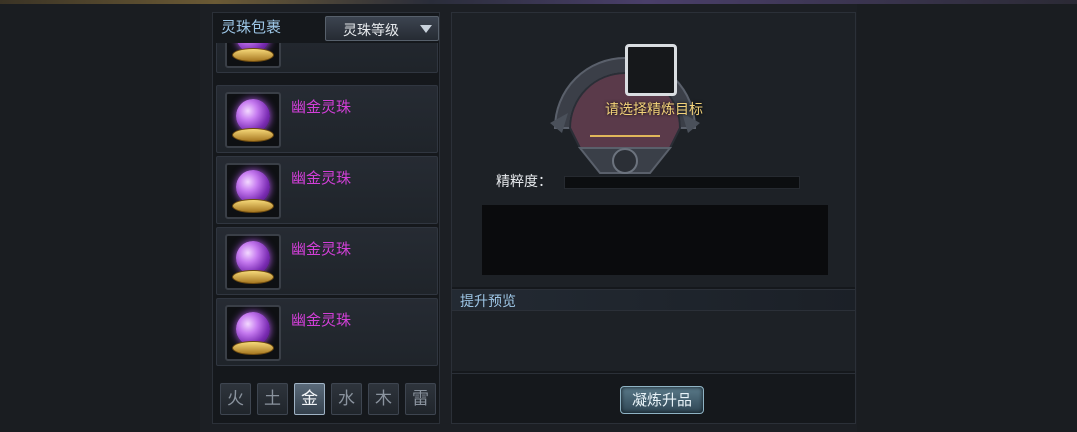  I want to click on refine-target-slot, so click(651, 70).